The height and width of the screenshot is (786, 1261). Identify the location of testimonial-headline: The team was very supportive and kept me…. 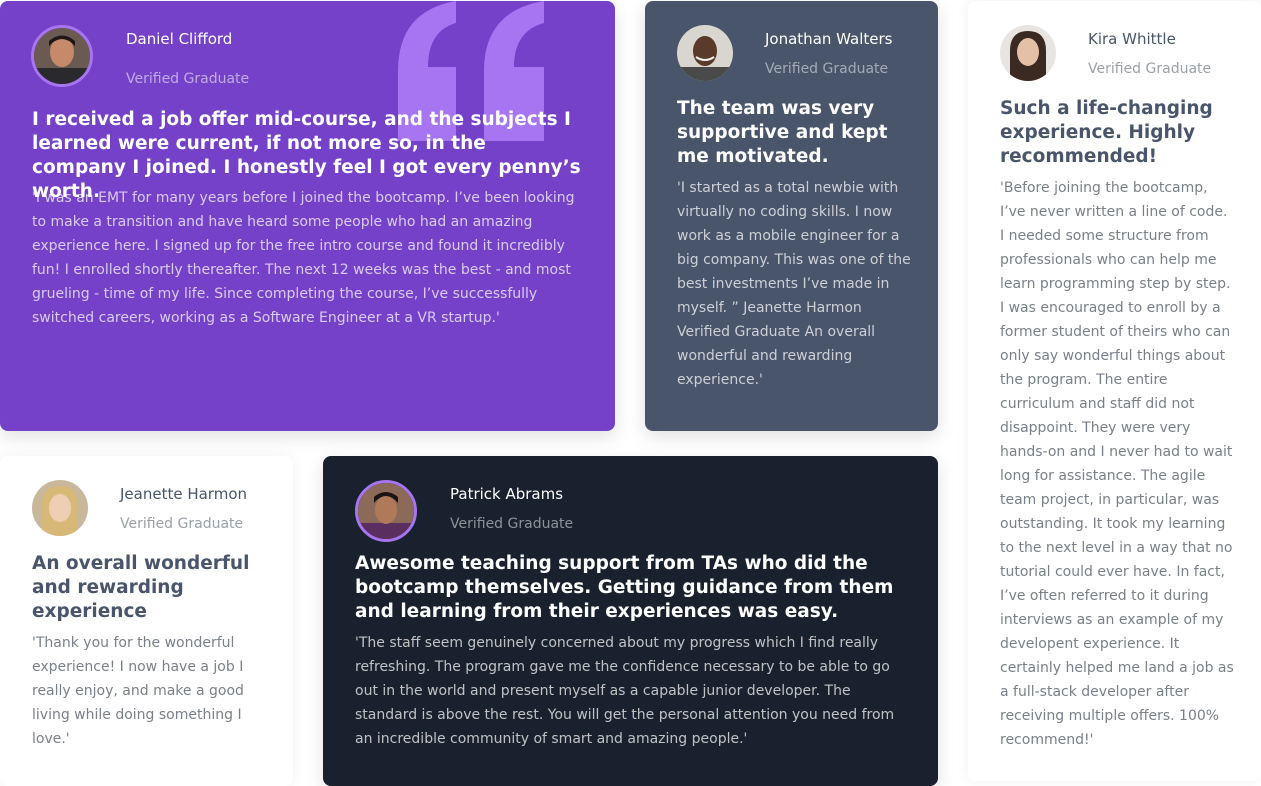
(782, 132).